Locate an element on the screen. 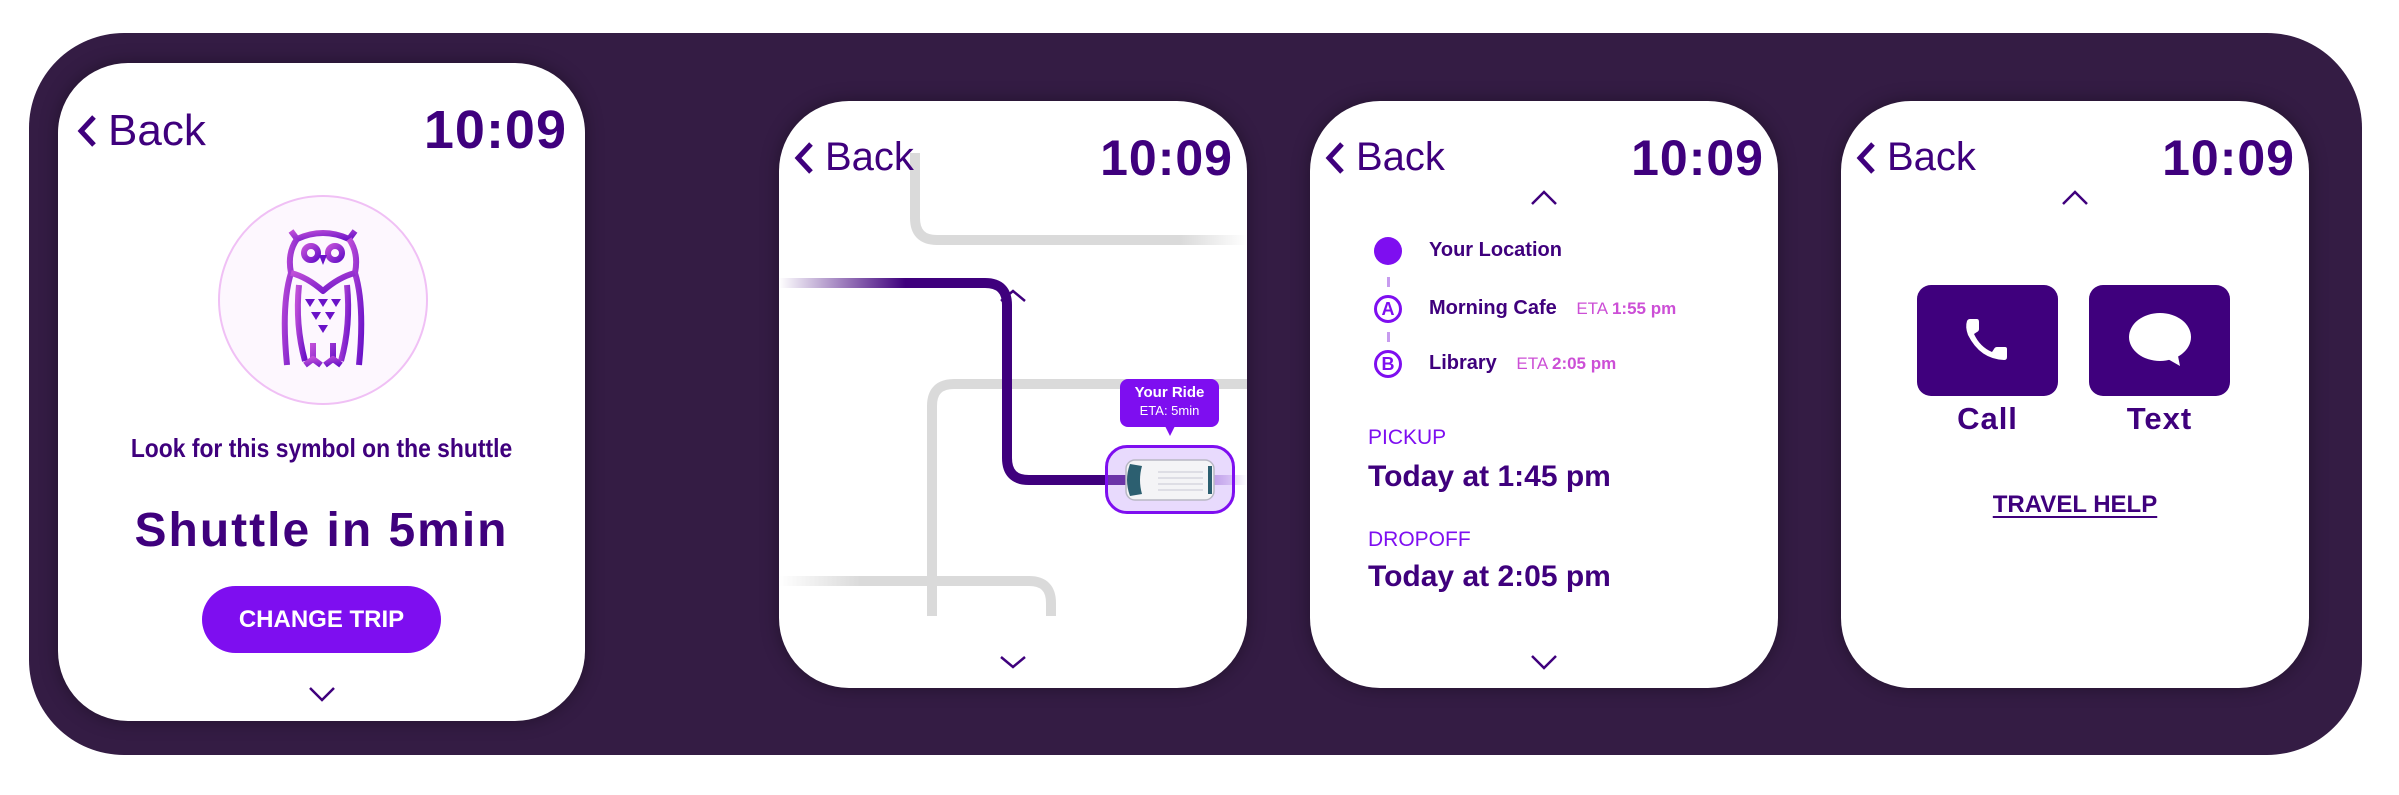 This screenshot has height=795, width=2399. dropoff-label: DROPOFF is located at coordinates (1419, 539).